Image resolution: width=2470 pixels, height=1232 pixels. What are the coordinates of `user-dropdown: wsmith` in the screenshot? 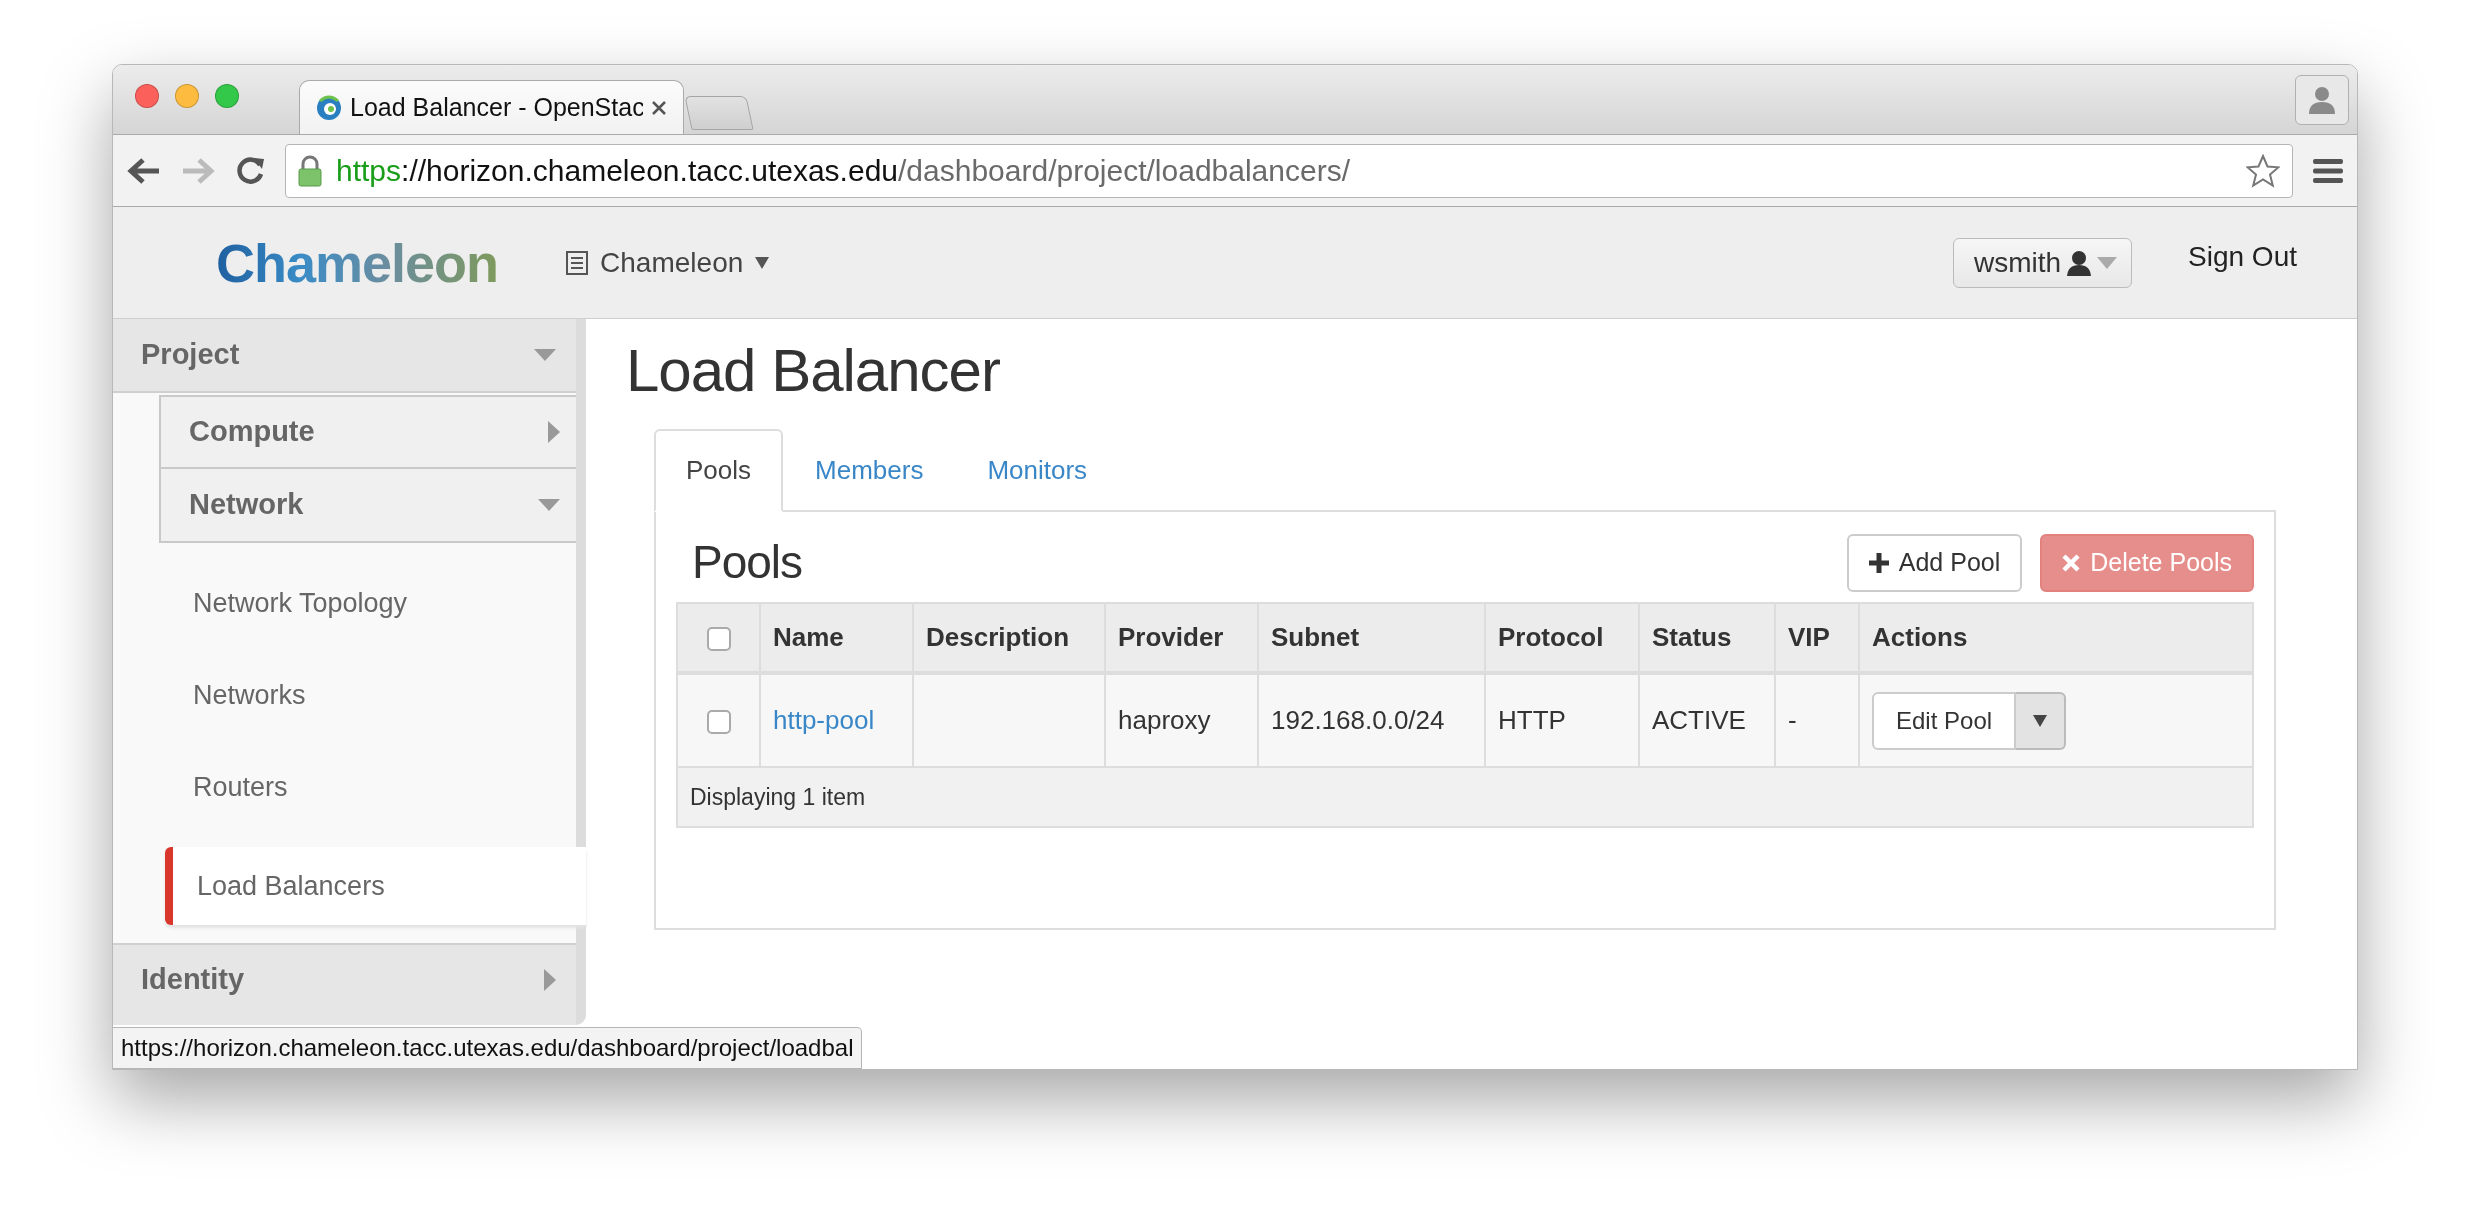 It's located at (2042, 262).